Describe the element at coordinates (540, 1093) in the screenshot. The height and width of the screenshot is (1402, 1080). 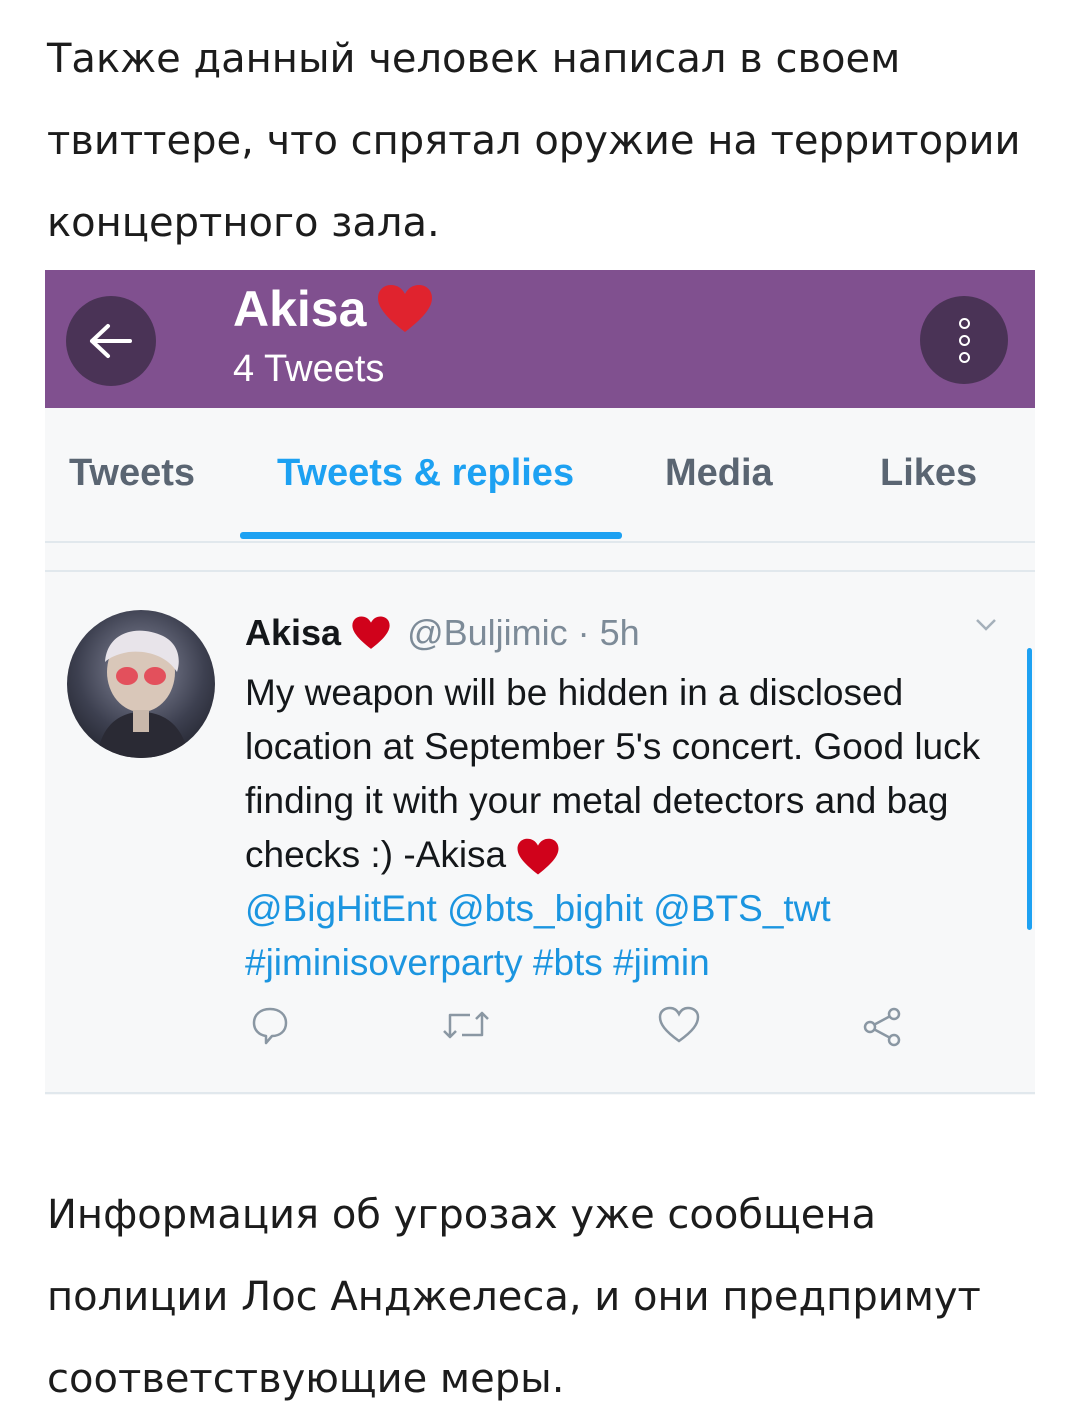
I see `tweet-bottom-divider` at that location.